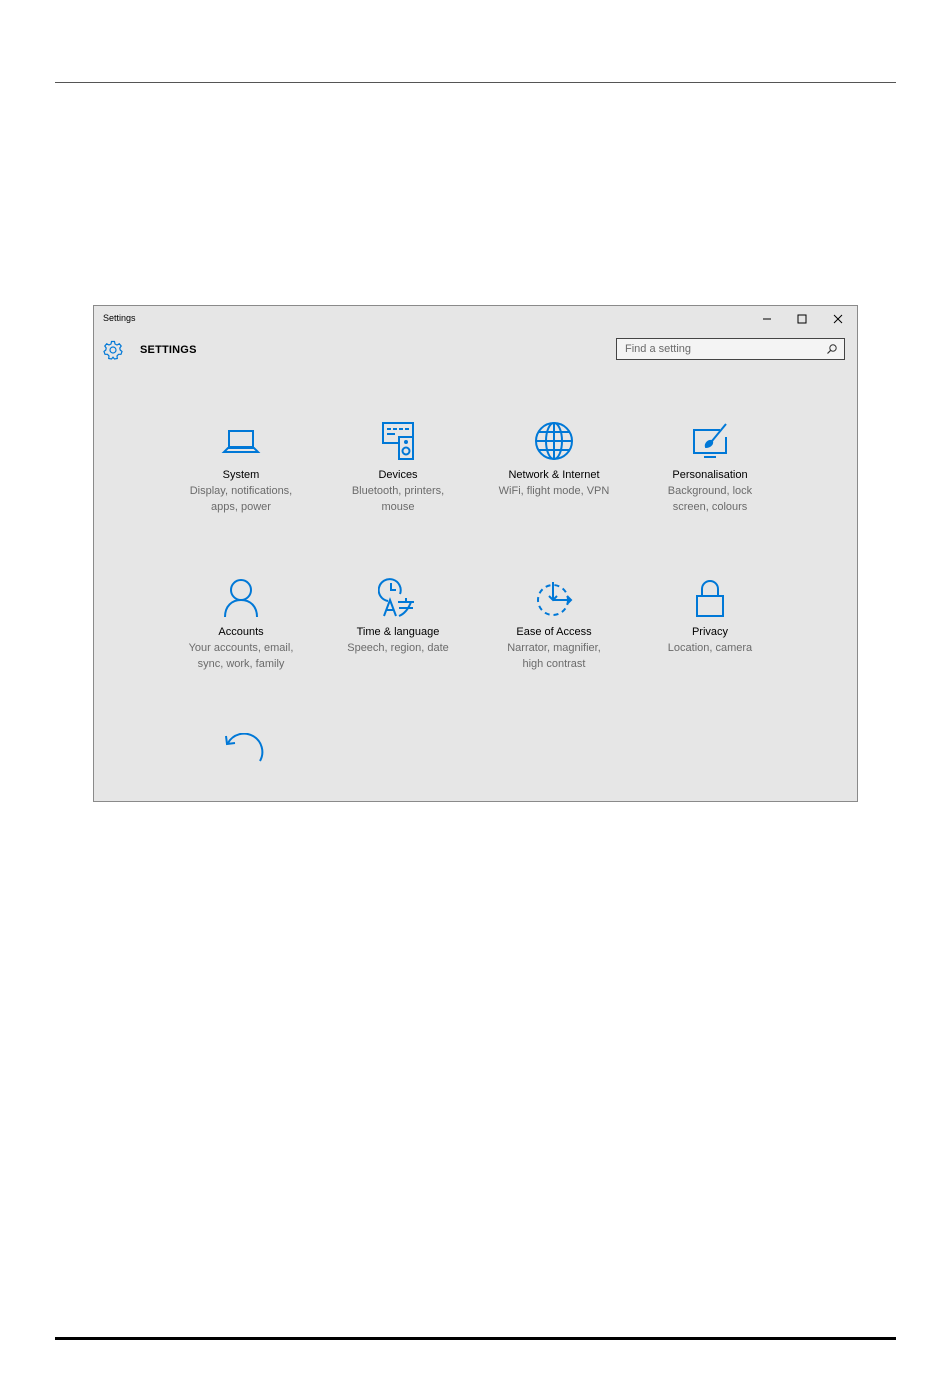 The width and height of the screenshot is (950, 1379). I want to click on minimize-button, so click(767, 319).